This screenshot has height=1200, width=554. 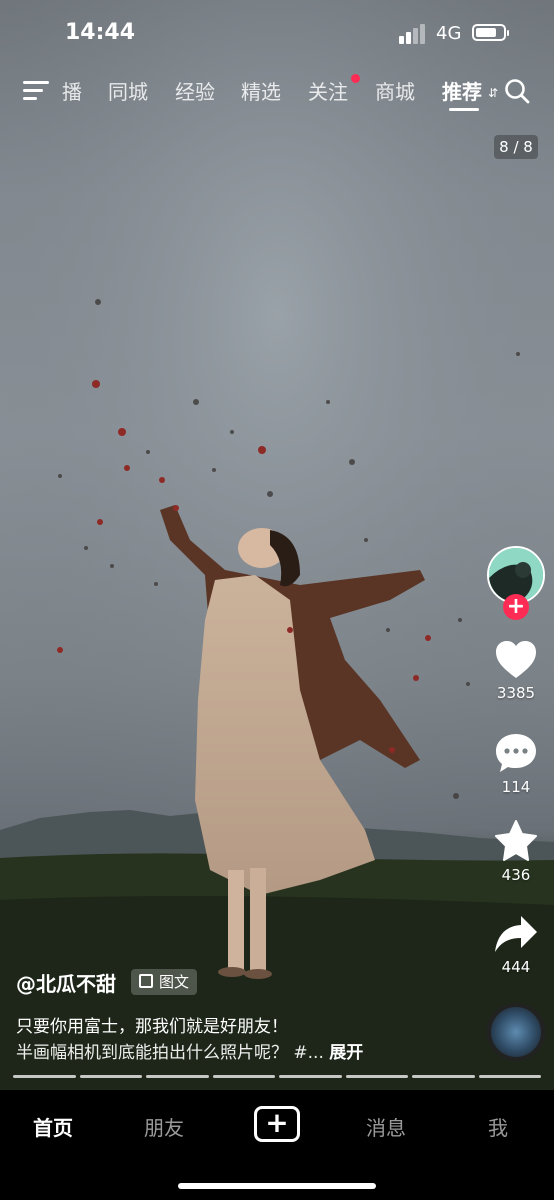 I want to click on tab-messages: 消息, so click(x=386, y=1126).